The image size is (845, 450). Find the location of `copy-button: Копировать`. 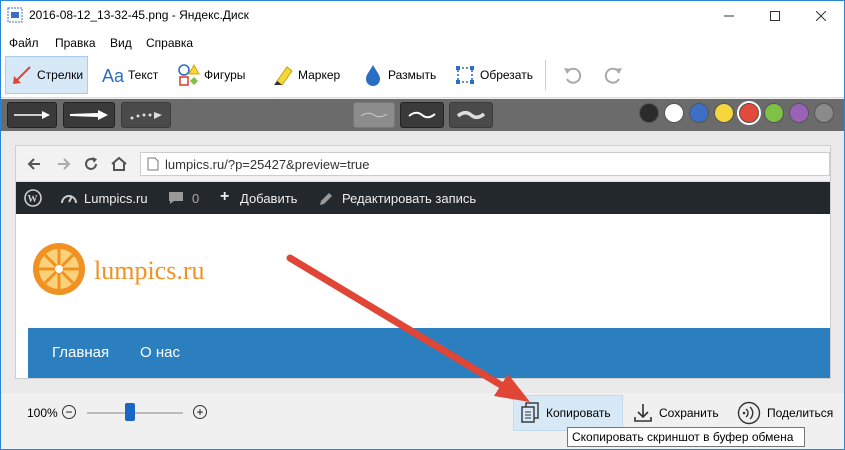

copy-button: Копировать is located at coordinates (568, 413).